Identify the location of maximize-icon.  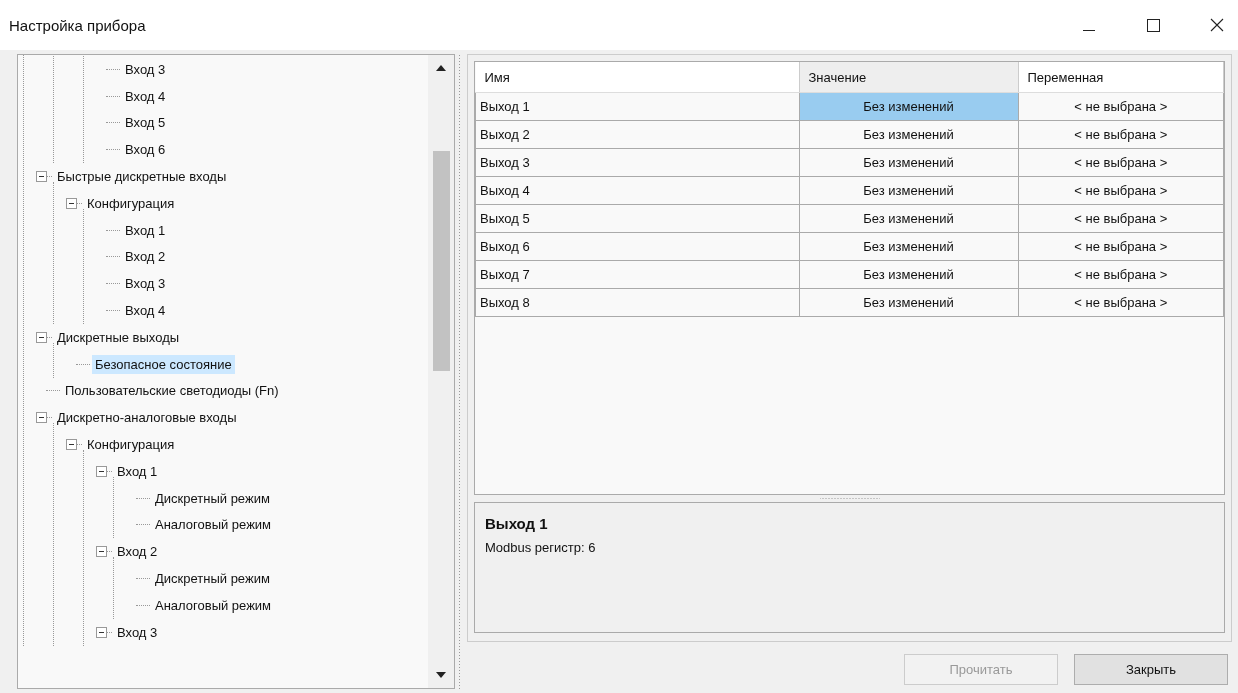
(1153, 25).